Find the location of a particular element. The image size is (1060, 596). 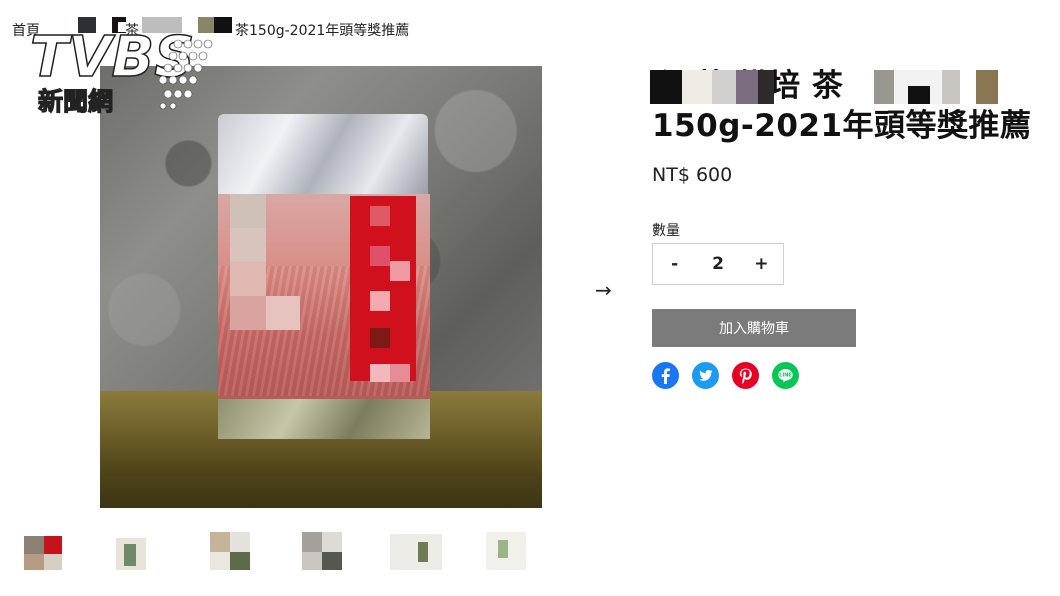

increment-button: + is located at coordinates (761, 264).